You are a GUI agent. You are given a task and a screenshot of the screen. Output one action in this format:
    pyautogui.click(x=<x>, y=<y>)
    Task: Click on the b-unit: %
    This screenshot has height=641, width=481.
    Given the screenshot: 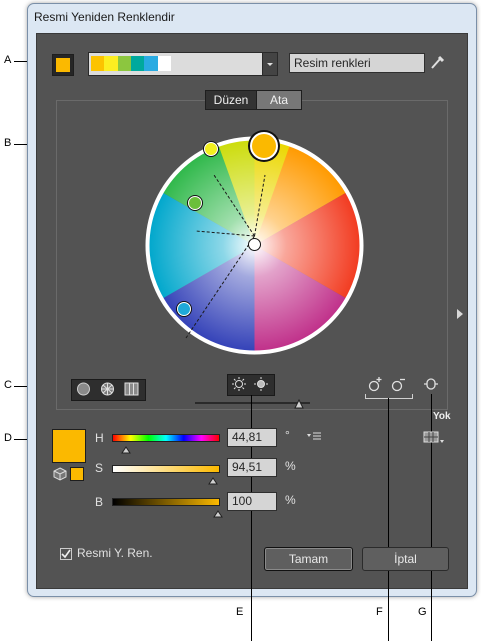 What is the action you would take?
    pyautogui.click(x=290, y=500)
    